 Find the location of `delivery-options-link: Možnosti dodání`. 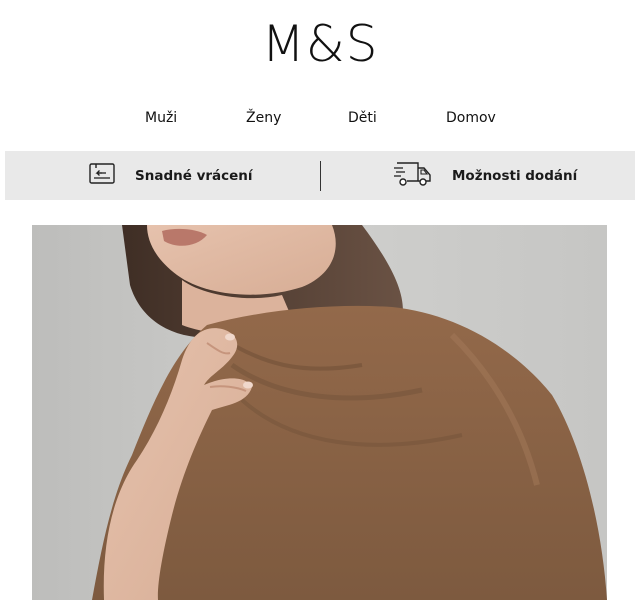

delivery-options-link: Možnosti dodání is located at coordinates (485, 175).